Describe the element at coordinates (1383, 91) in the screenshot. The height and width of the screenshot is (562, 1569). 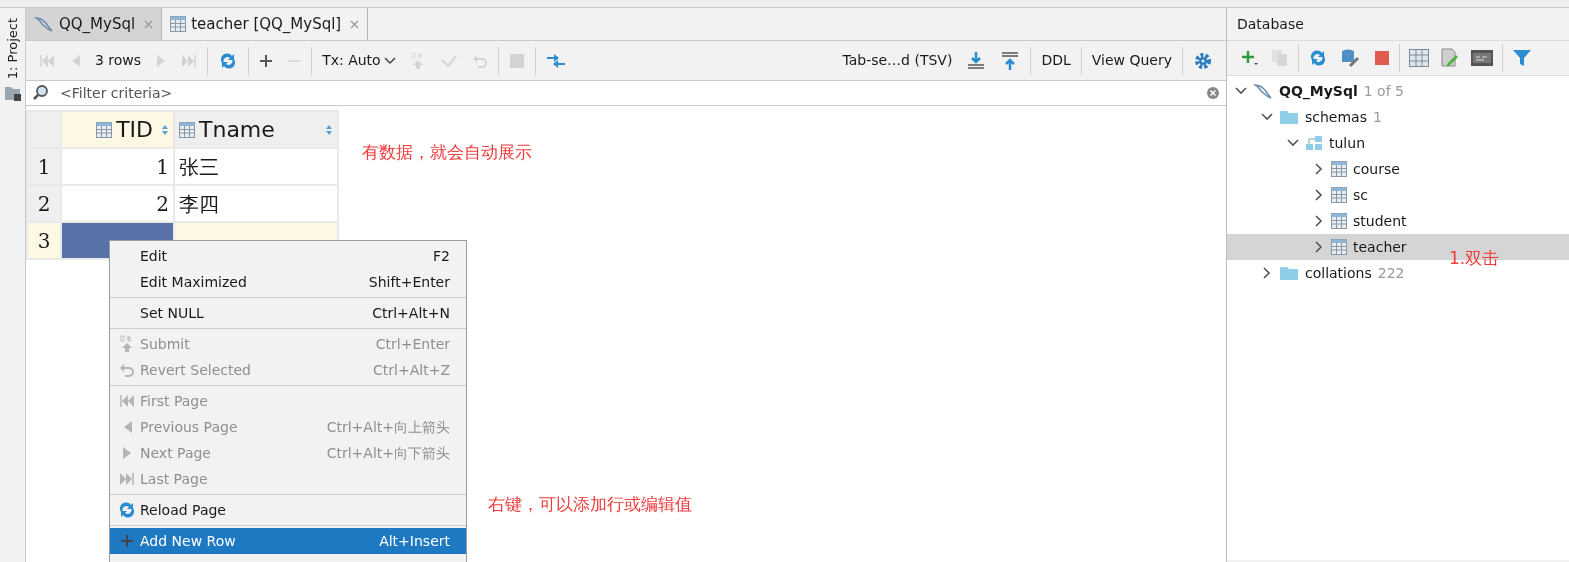
I see `item-count: 1 of 5` at that location.